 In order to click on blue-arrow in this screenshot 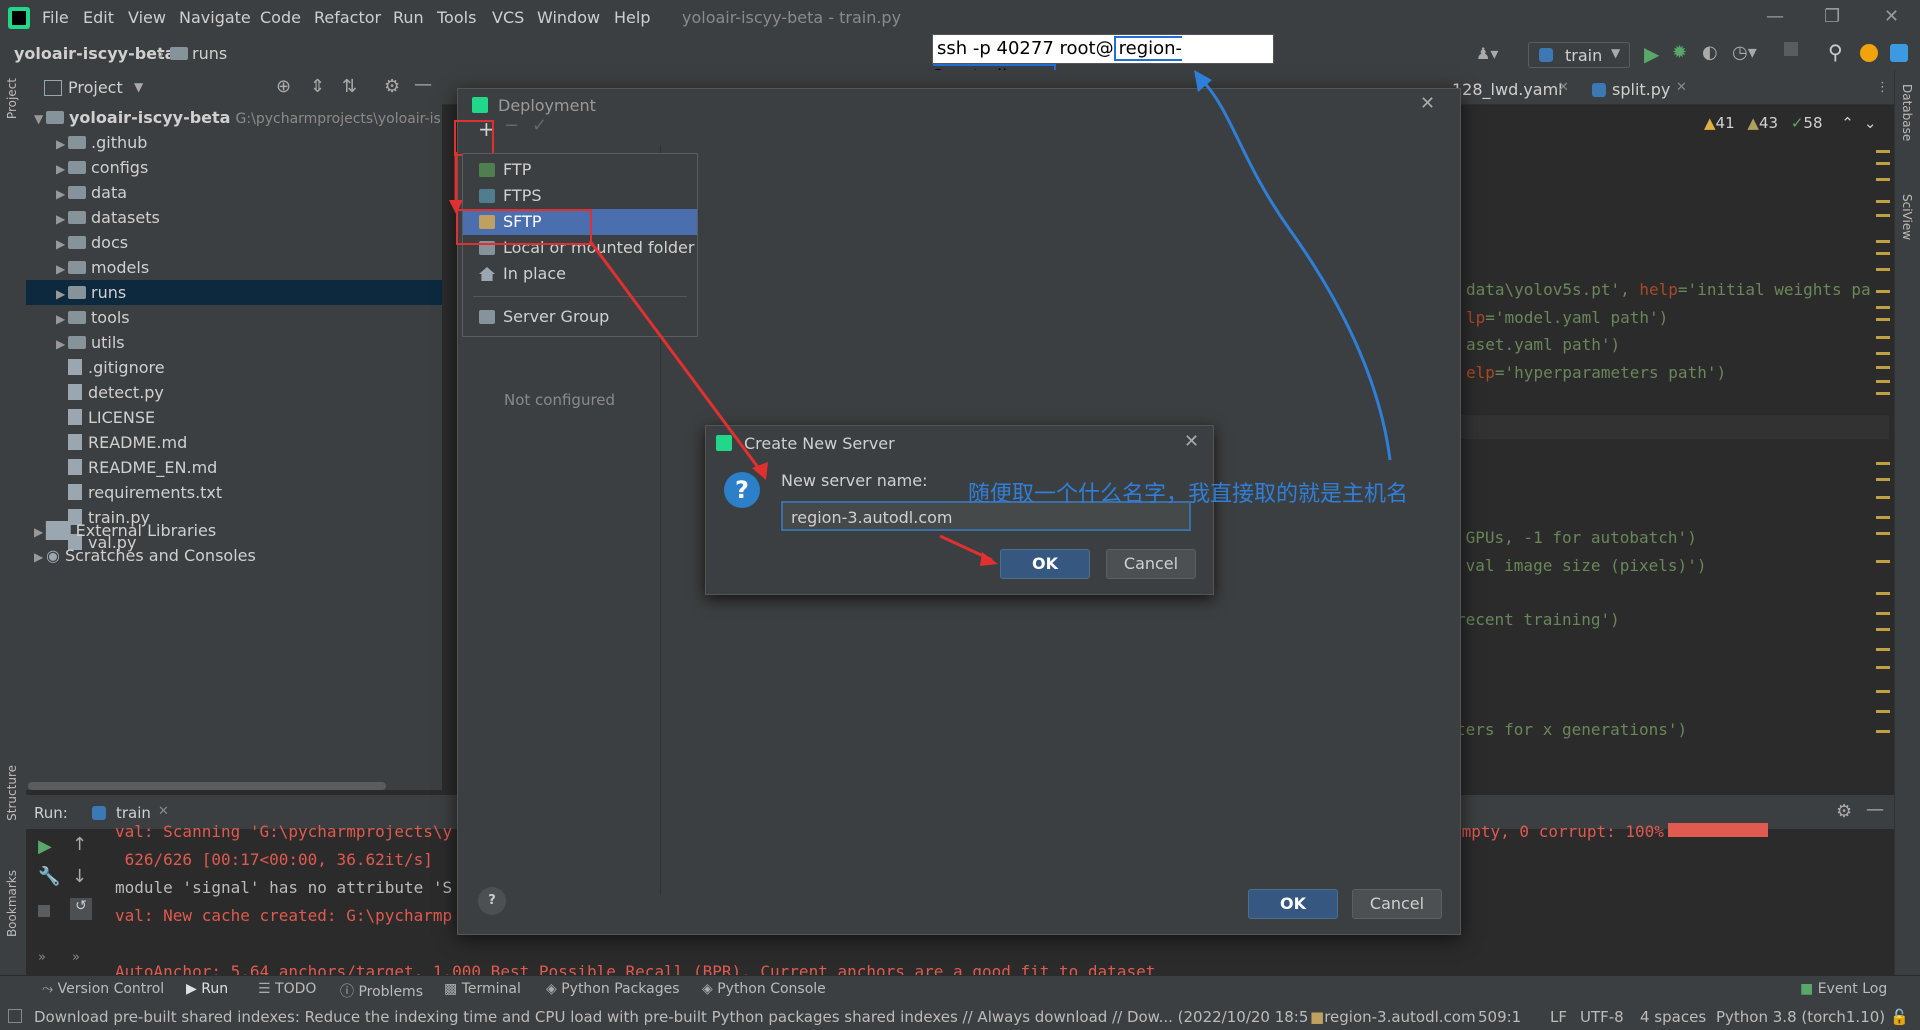, I will do `click(1295, 268)`.